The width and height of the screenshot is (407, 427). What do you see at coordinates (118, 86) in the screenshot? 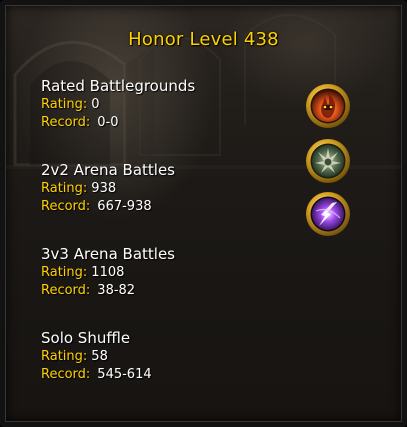
I see `section-title: Rated Battlegrounds` at bounding box center [118, 86].